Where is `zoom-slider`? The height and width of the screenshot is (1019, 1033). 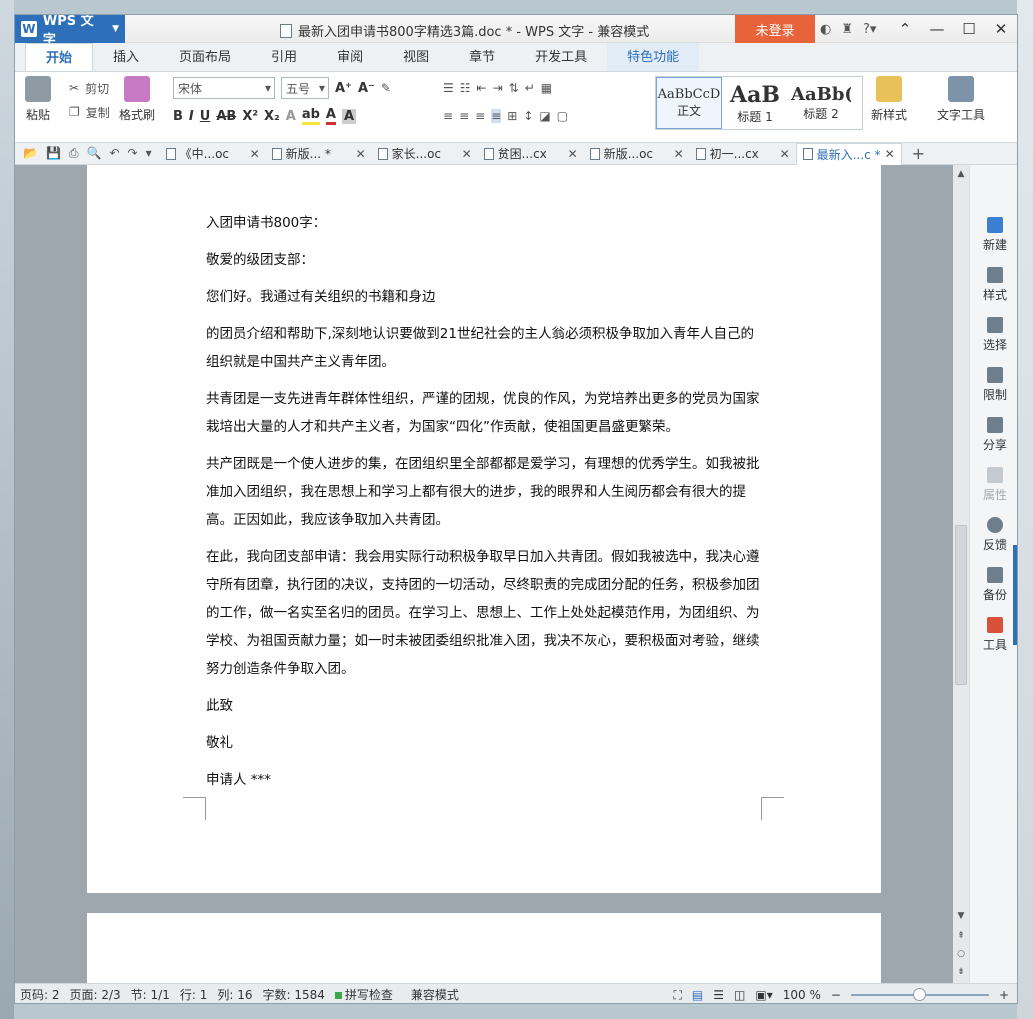 zoom-slider is located at coordinates (919, 994).